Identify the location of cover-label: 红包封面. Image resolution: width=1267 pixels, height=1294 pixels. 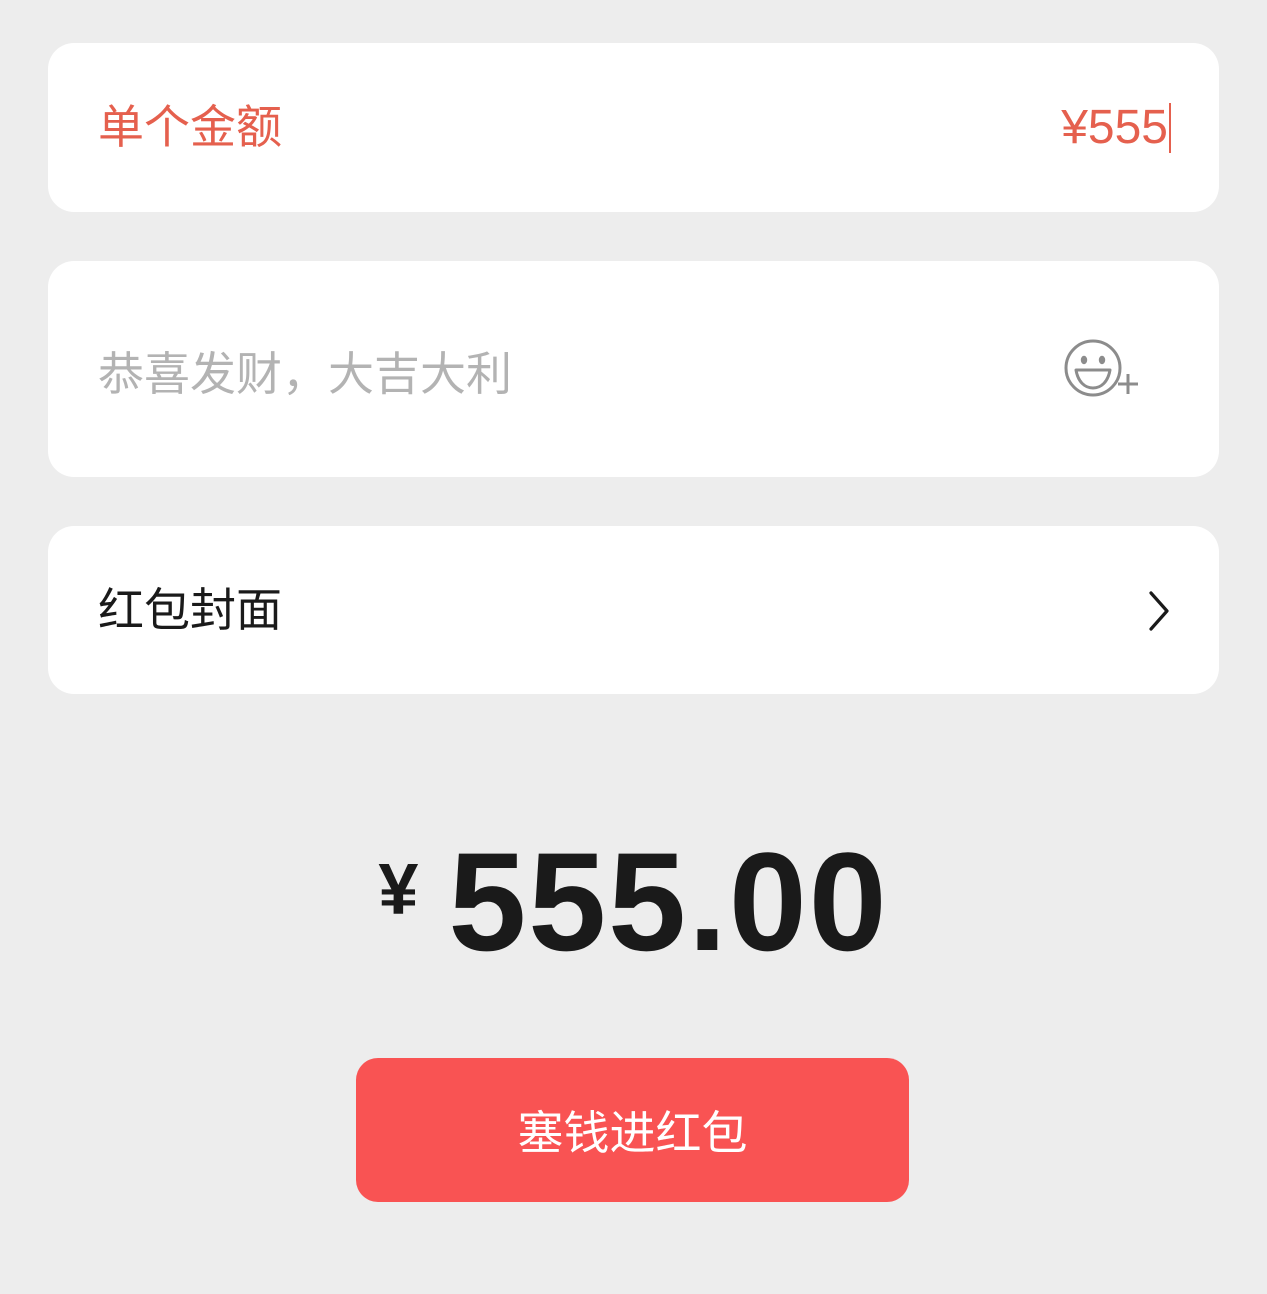
(190, 610).